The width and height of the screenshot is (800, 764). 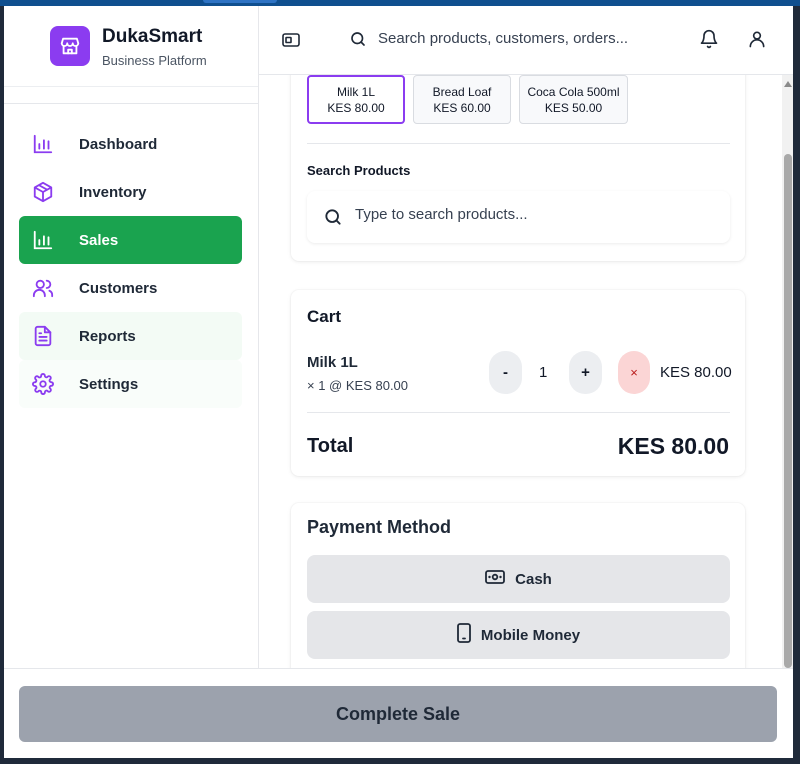 I want to click on sidebar-toggle-icon, so click(x=291, y=40).